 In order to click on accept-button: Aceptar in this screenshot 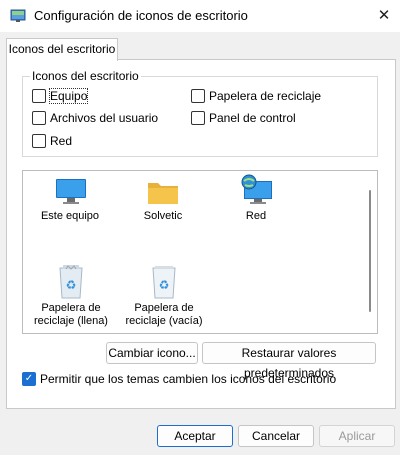, I will do `click(195, 436)`.